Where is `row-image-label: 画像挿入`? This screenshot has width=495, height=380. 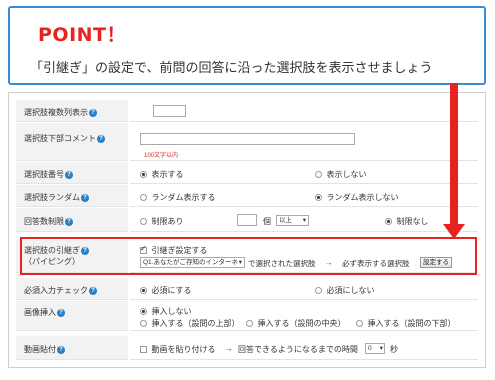
row-image-label: 画像挿入 is located at coordinates (40, 312).